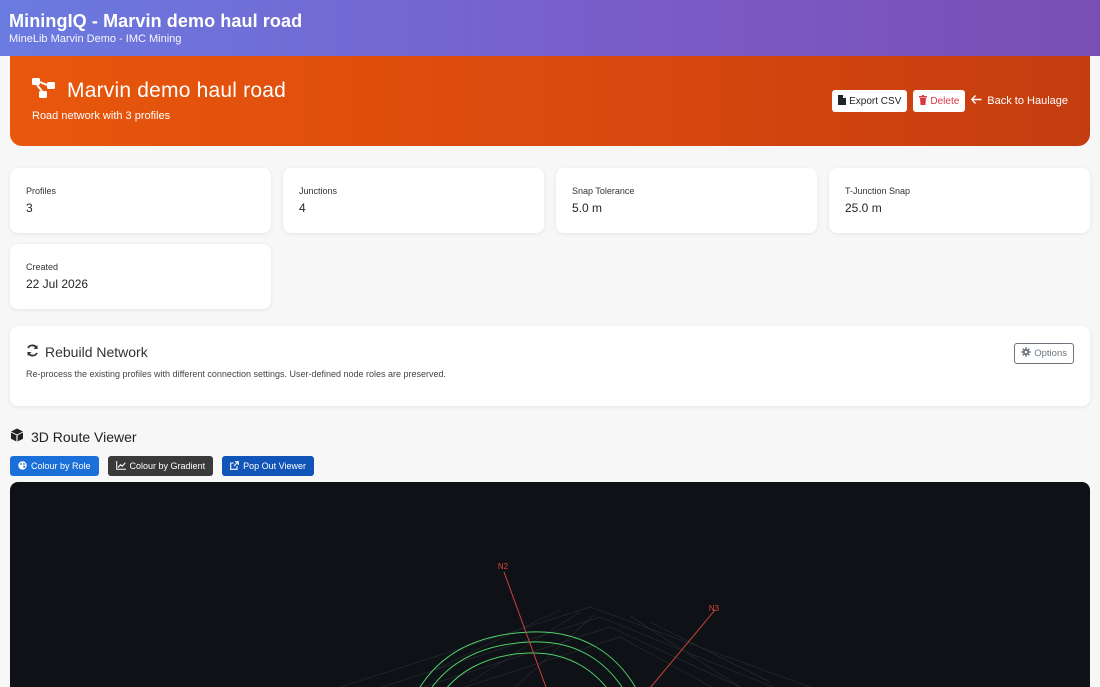 The width and height of the screenshot is (1100, 687). Describe the element at coordinates (41, 191) in the screenshot. I see `stat-label: Profiles` at that location.